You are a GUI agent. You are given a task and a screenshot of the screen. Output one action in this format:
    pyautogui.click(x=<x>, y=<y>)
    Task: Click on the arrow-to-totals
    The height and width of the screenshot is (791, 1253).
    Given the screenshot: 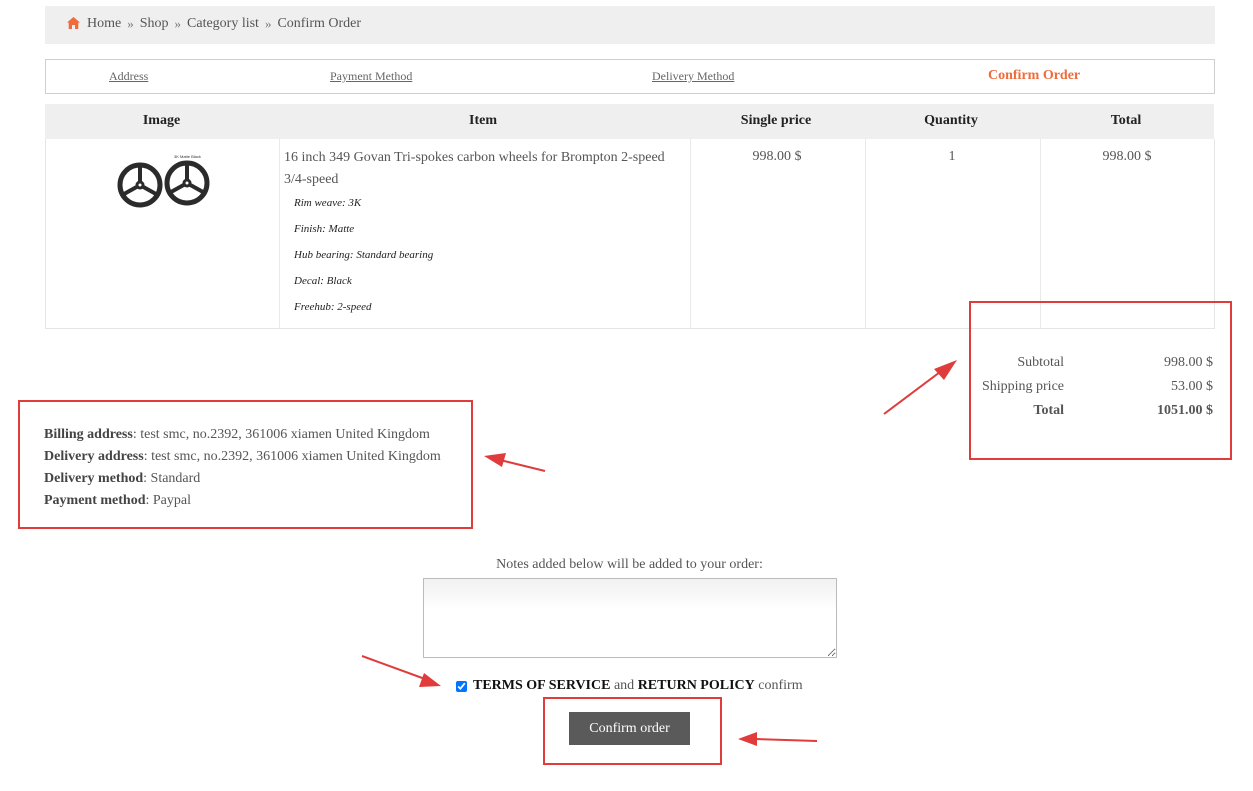 What is the action you would take?
    pyautogui.click(x=912, y=393)
    